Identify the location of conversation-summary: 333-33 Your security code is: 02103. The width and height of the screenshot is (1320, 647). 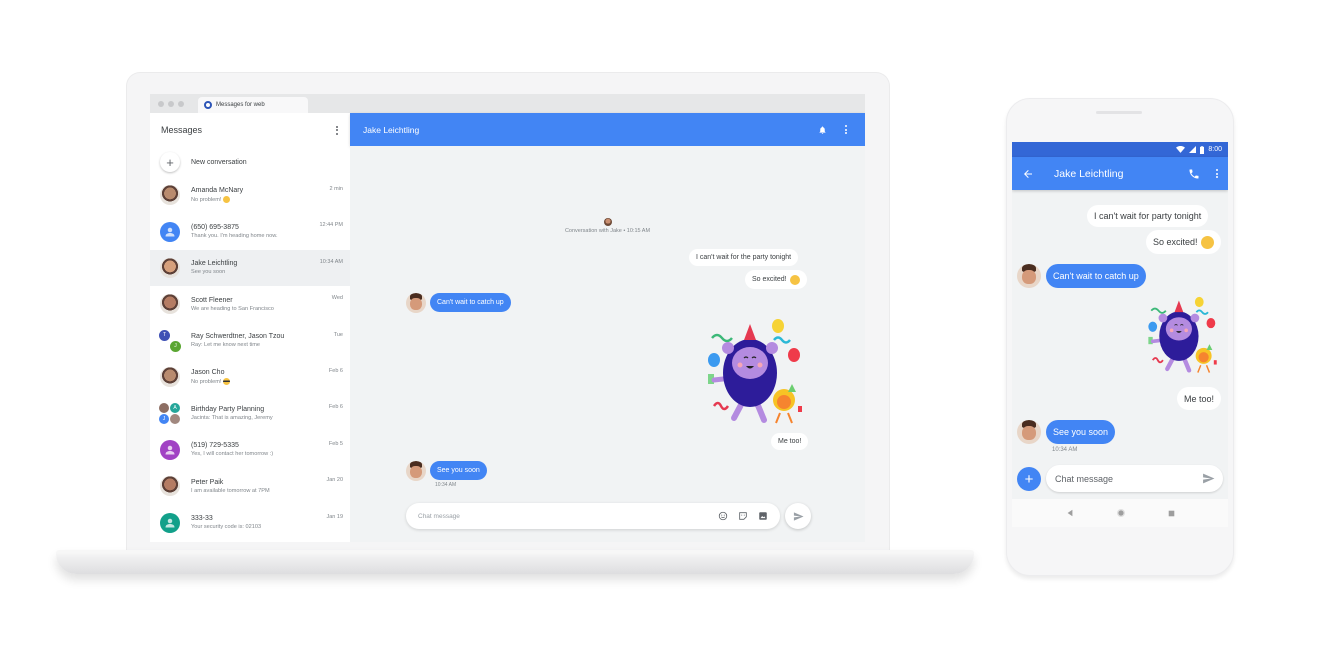
(267, 522).